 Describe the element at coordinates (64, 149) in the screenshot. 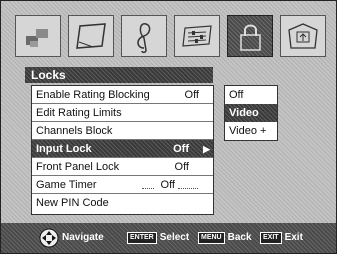

I see `menu-item-label: Input Lock` at that location.